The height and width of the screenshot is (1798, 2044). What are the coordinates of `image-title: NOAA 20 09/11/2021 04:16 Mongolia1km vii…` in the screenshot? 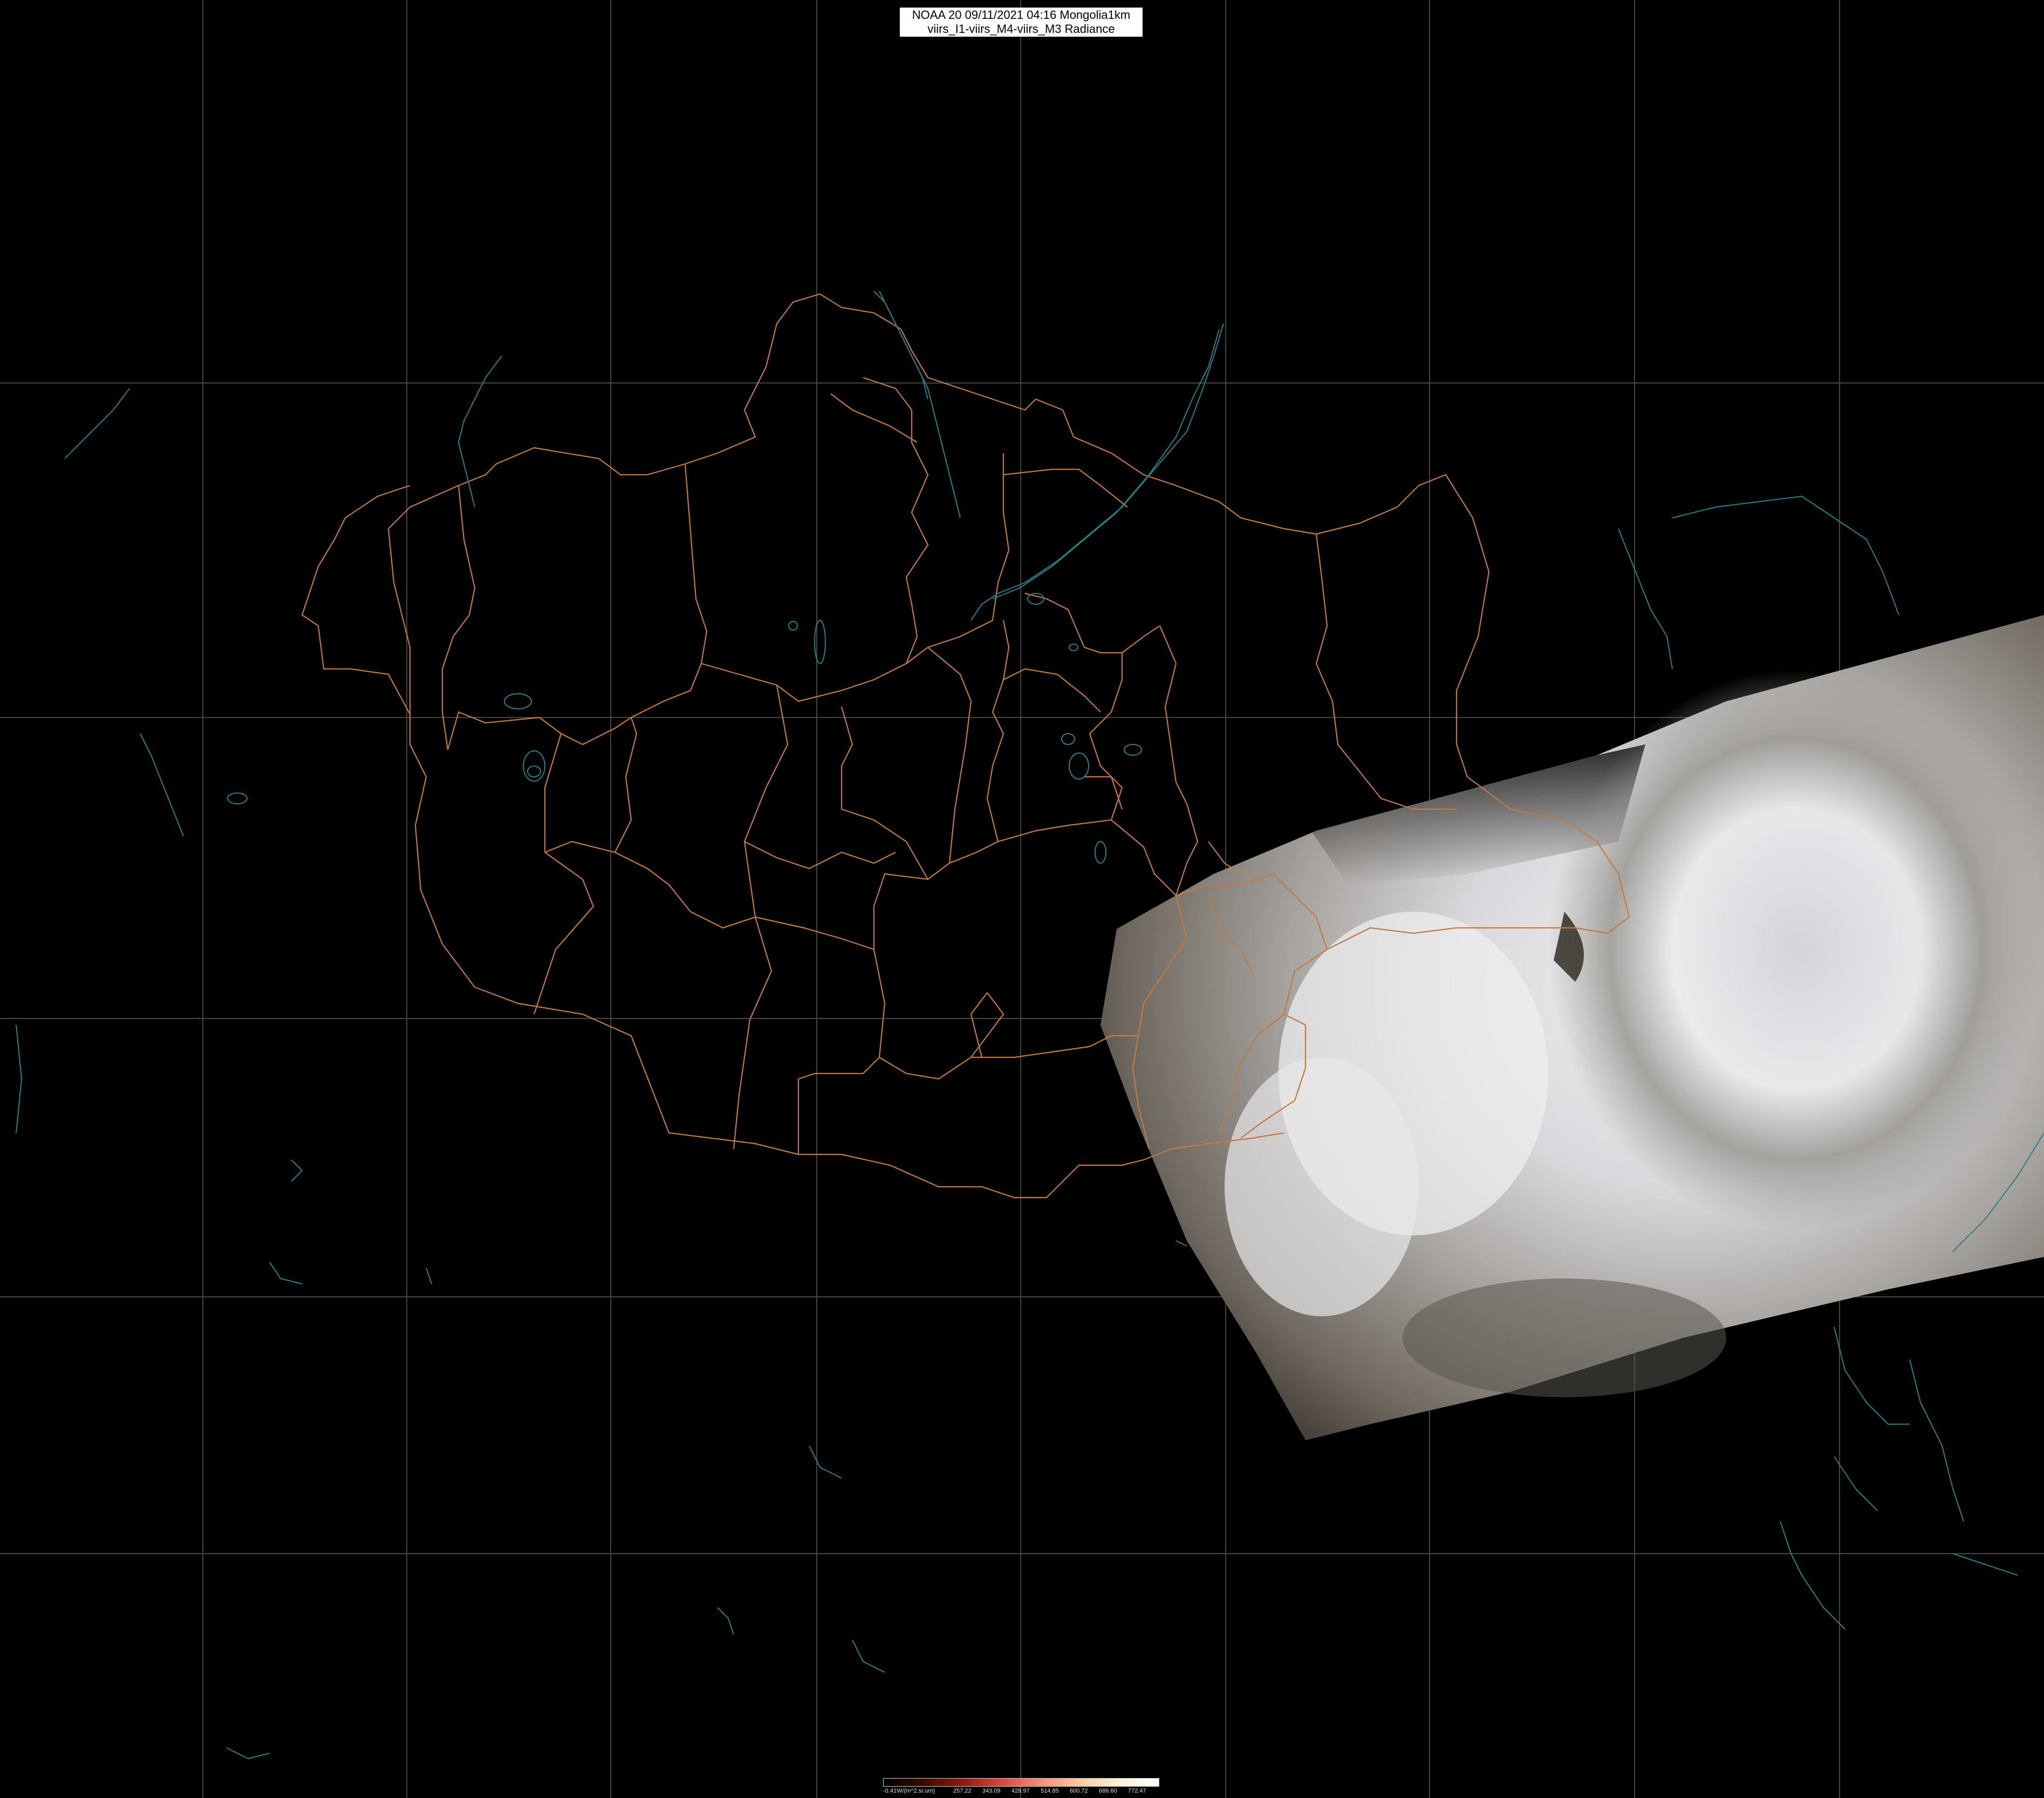 It's located at (1021, 23).